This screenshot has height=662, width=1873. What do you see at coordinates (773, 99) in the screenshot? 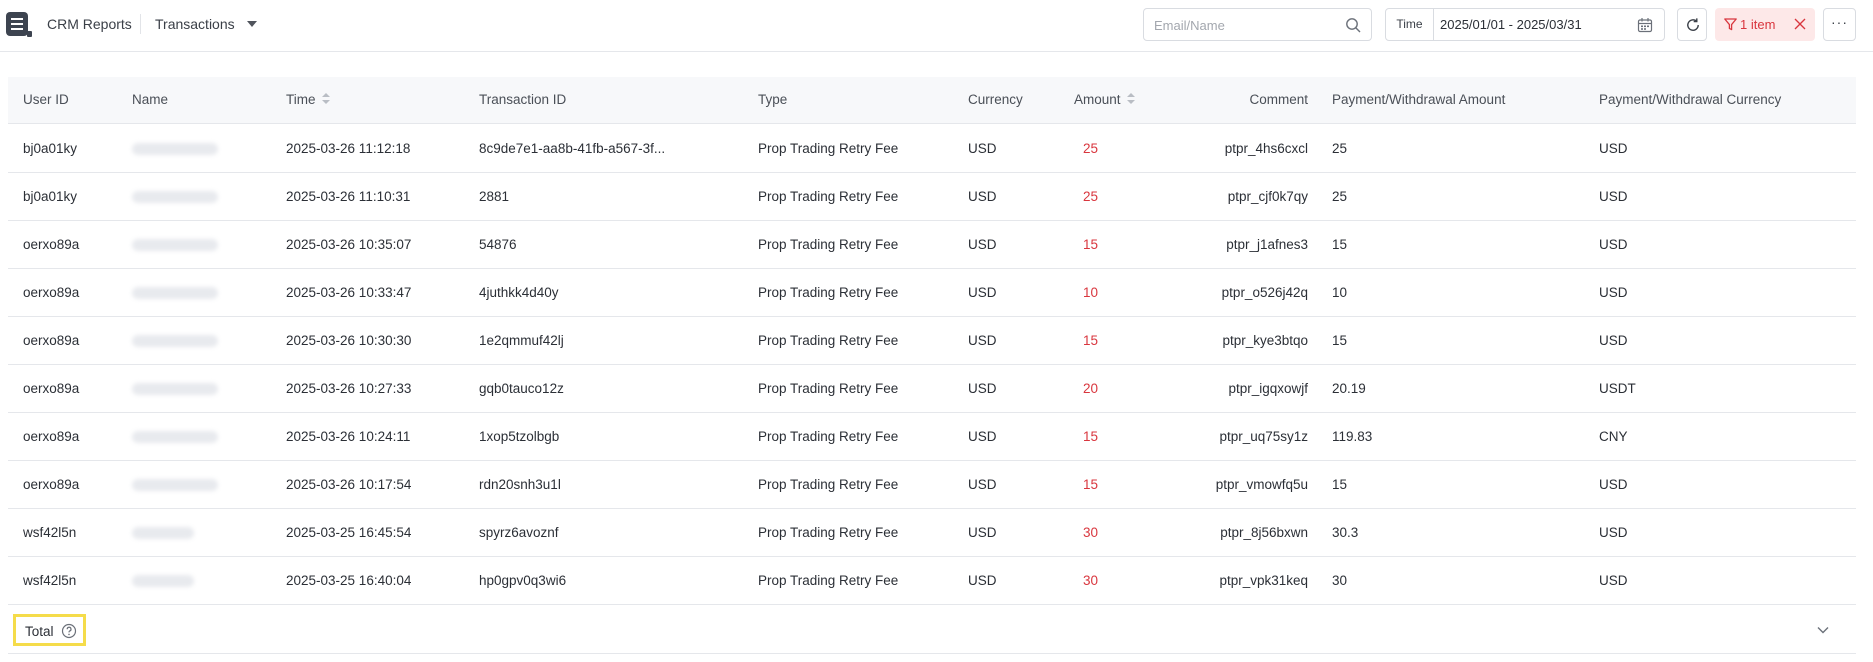
I see `column-header-type: Type` at bounding box center [773, 99].